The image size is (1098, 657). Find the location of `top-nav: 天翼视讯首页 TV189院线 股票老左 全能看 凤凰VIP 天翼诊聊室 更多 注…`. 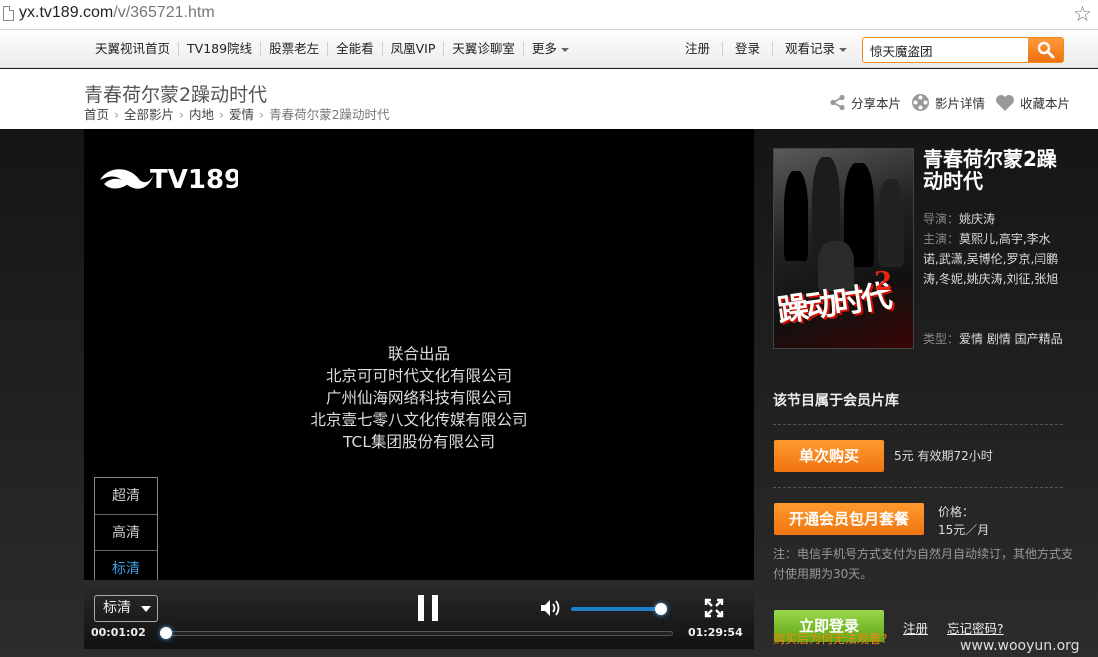

top-nav: 天翼视讯首页 TV189院线 股票老左 全能看 凤凰VIP 天翼诊聊室 更多 注… is located at coordinates (549, 49).